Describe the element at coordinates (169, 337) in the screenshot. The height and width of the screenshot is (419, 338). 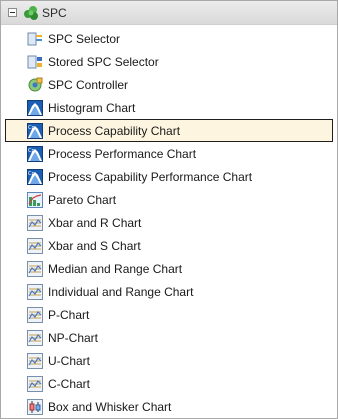
I see `tree-item: NP-Chart` at that location.